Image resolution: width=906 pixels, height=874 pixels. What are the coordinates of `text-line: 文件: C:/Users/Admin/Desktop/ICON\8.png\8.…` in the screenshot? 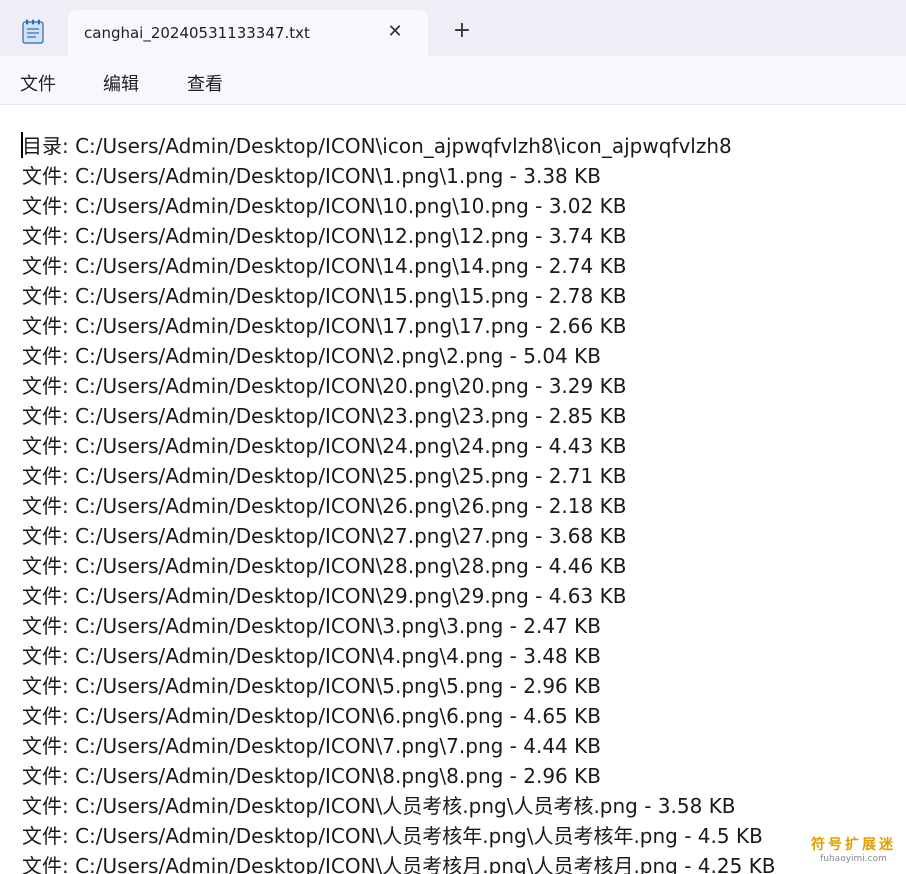 It's located at (311, 776).